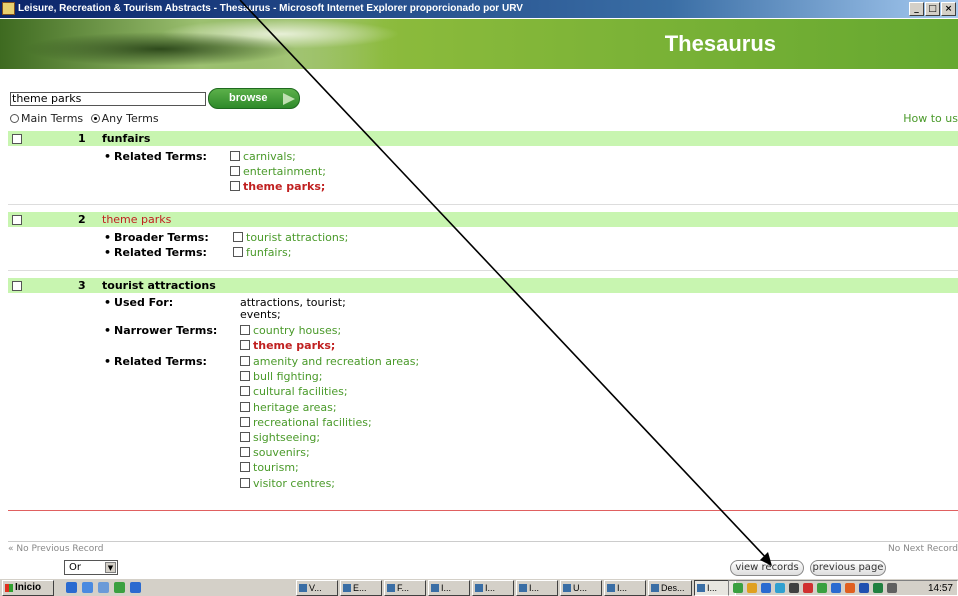 This screenshot has width=958, height=596. What do you see at coordinates (14, 118) in the screenshot?
I see `main-terms-radio` at bounding box center [14, 118].